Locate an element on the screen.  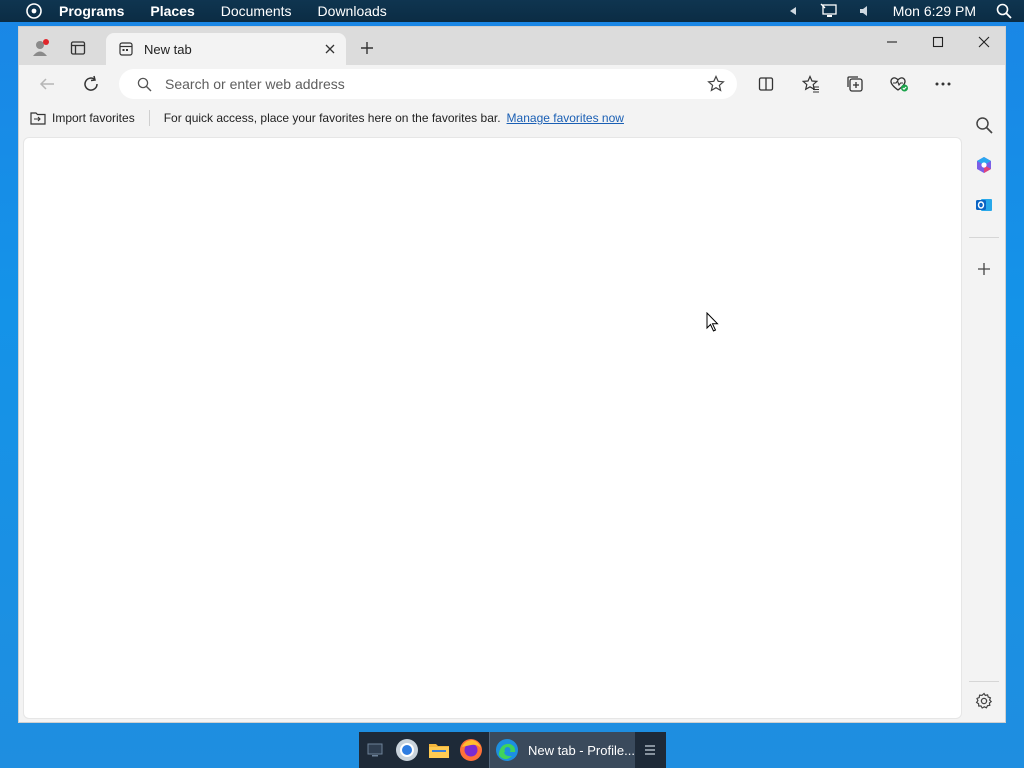
back-arrow-icon is located at coordinates (47, 84).